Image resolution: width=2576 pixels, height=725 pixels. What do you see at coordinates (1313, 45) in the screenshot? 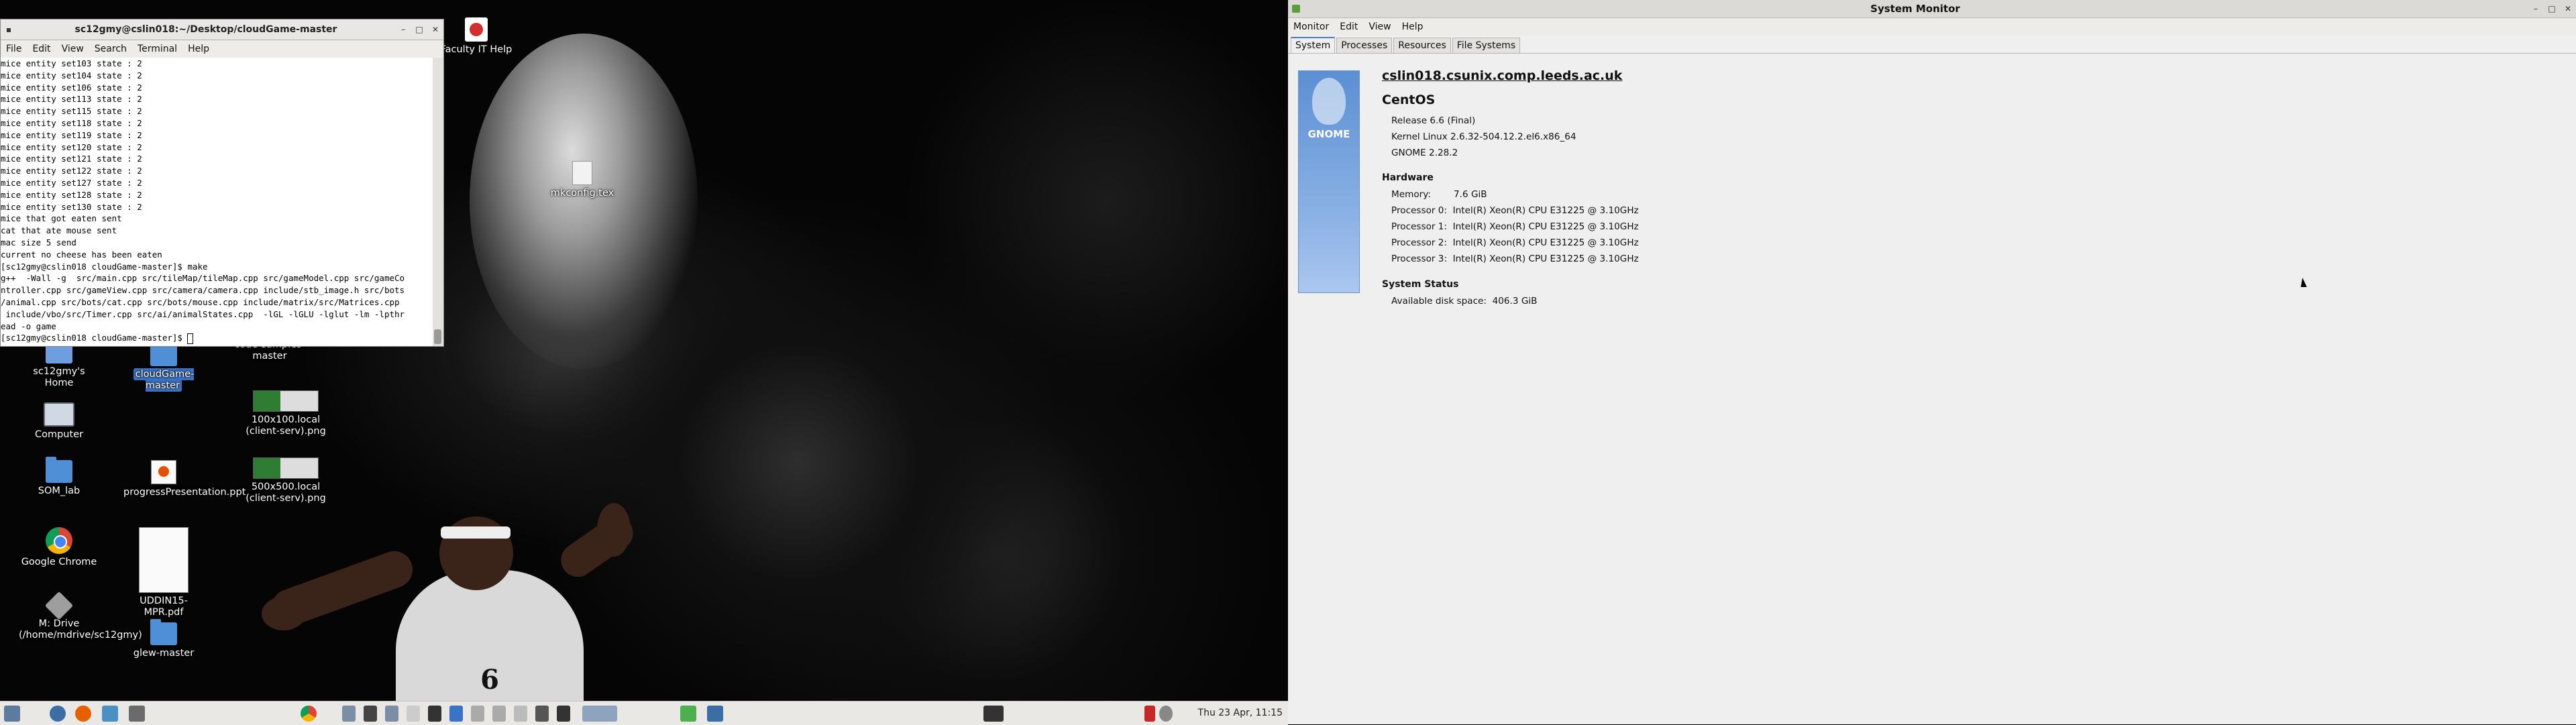
I see `tab-system: System` at bounding box center [1313, 45].